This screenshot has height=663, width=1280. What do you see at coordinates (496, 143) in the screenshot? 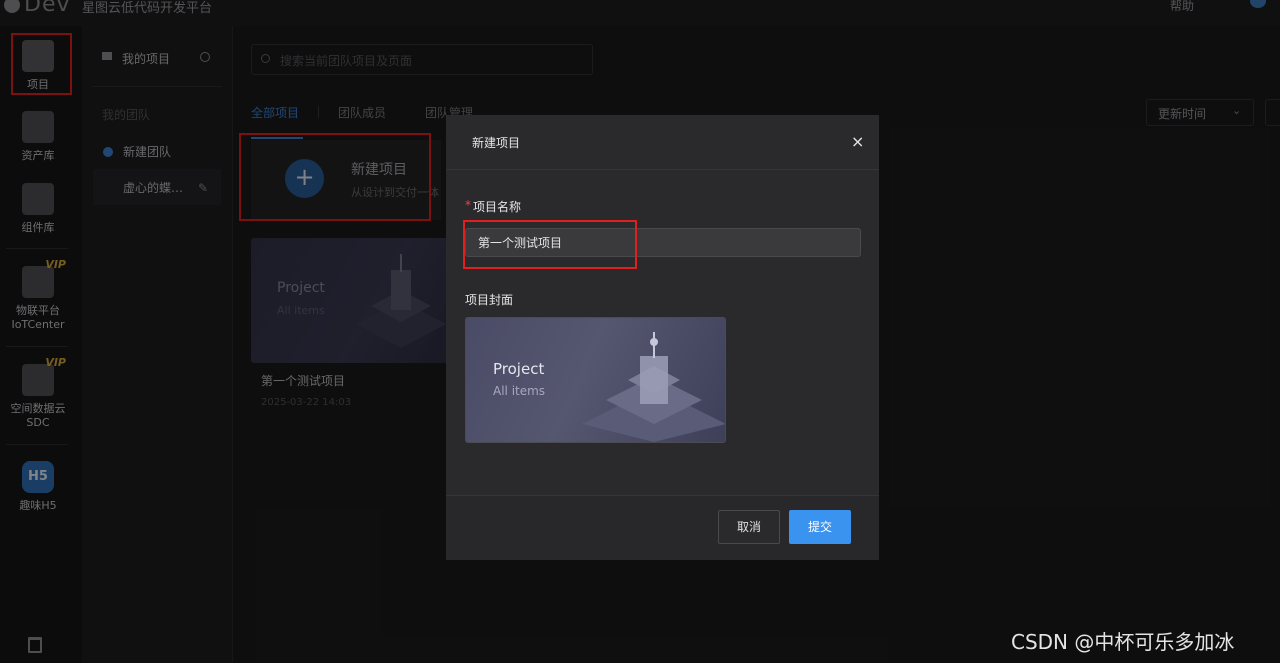
I see `dialog-title: 新建项目` at bounding box center [496, 143].